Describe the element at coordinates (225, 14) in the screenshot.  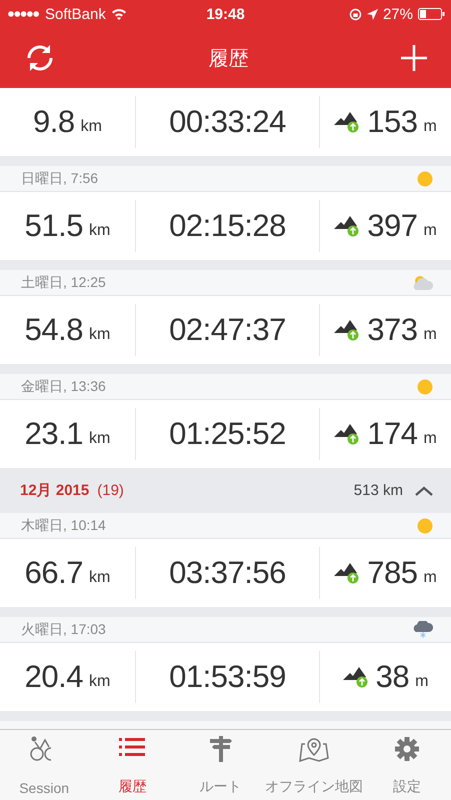
I see `clock-time: 19:48` at that location.